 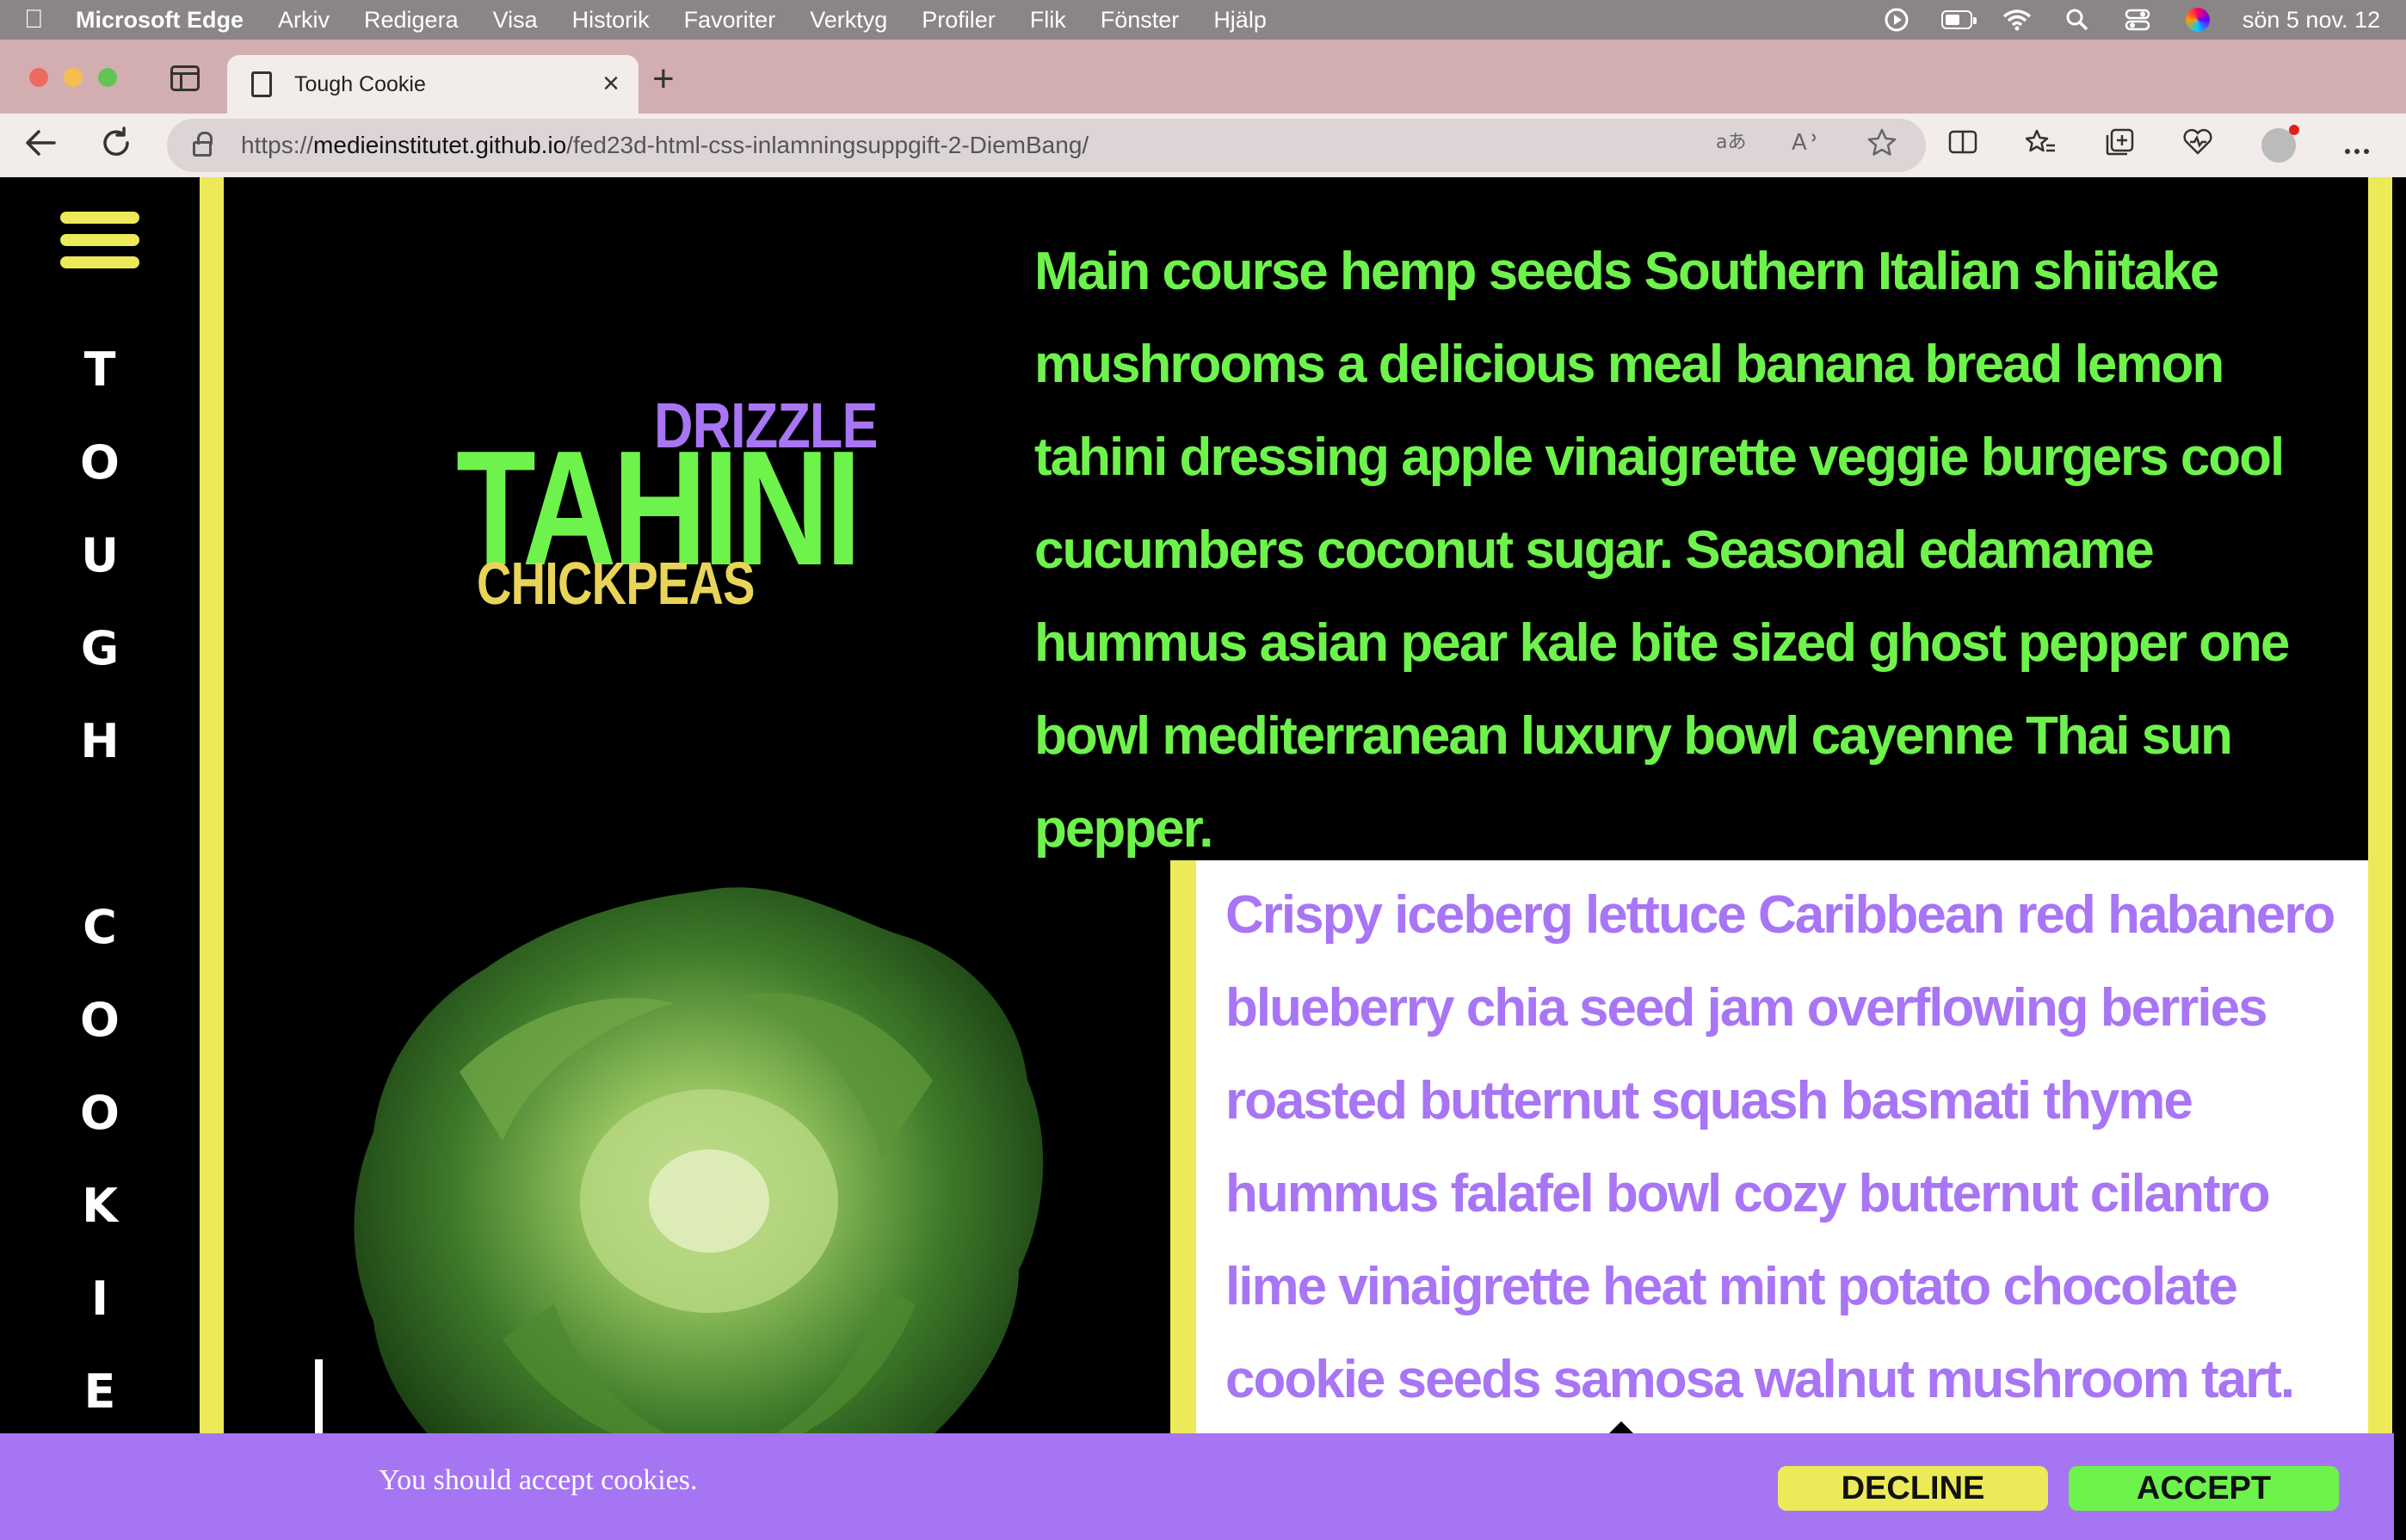 What do you see at coordinates (2017, 20) in the screenshot?
I see `wifi-icon` at bounding box center [2017, 20].